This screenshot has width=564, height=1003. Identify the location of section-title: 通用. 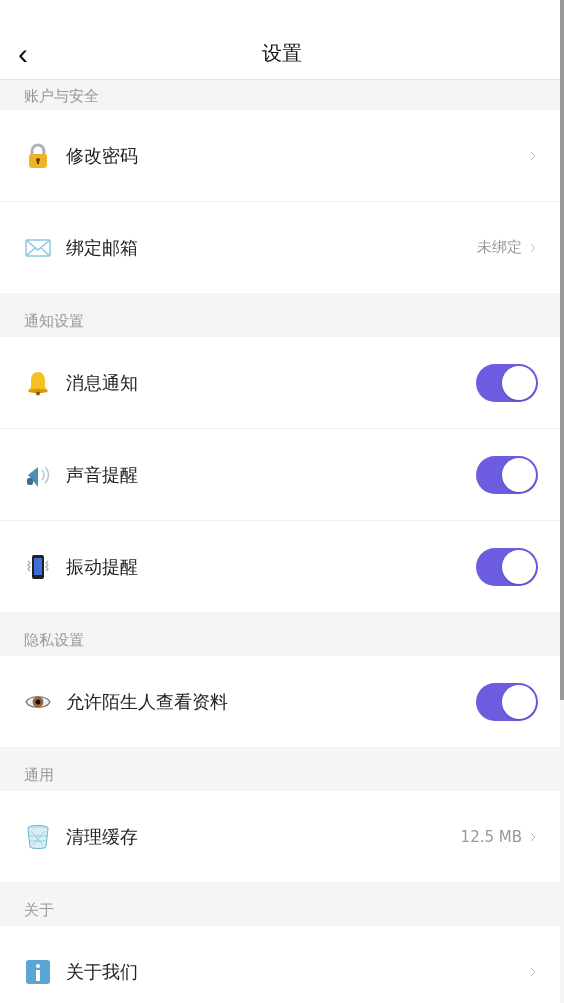
(39, 775).